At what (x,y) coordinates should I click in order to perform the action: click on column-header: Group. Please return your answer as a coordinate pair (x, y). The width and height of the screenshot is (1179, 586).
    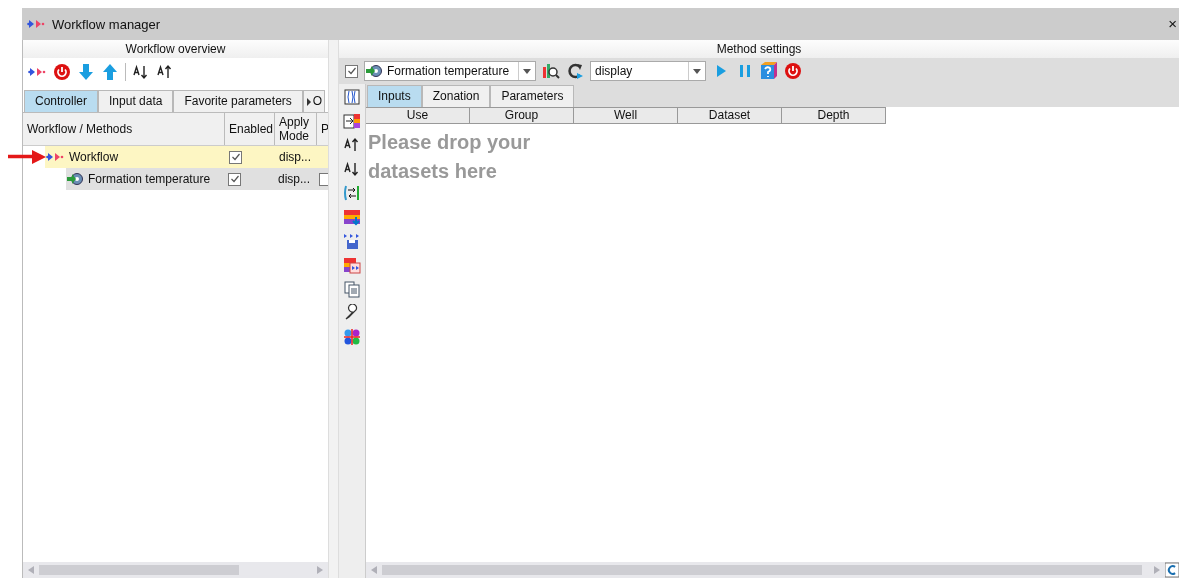
    Looking at the image, I should click on (522, 115).